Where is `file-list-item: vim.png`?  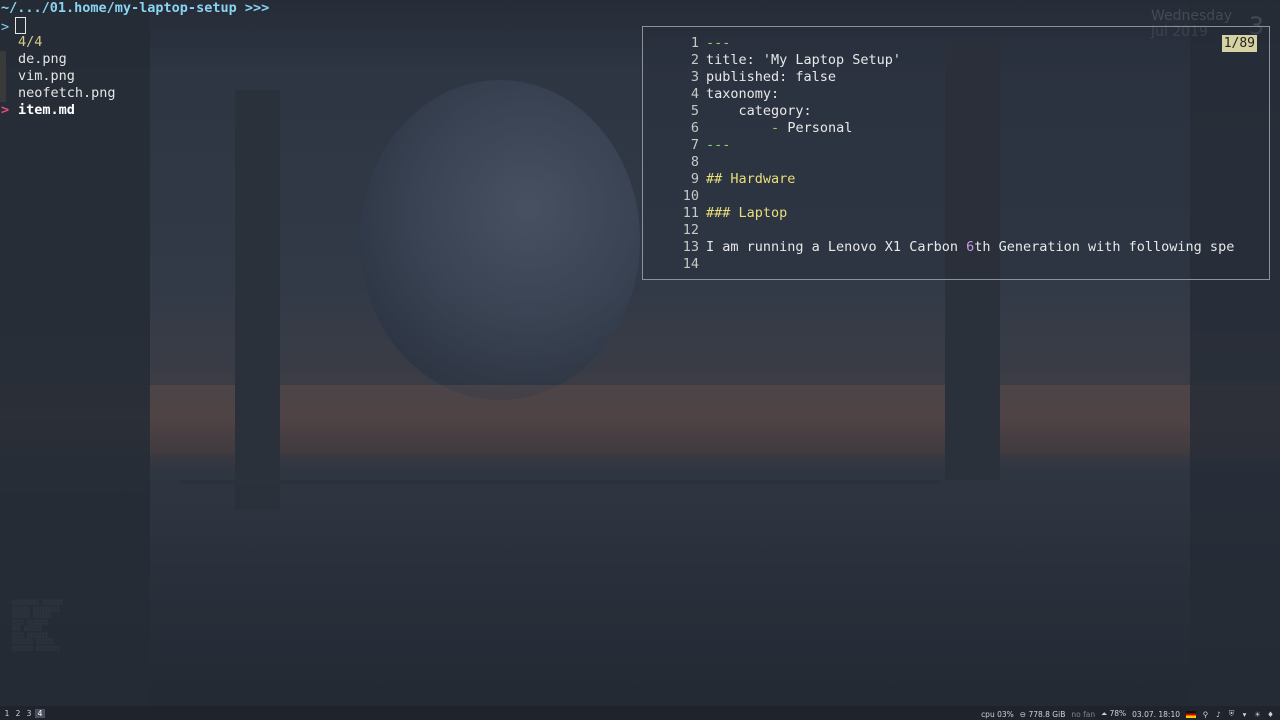 file-list-item: vim.png is located at coordinates (46, 76).